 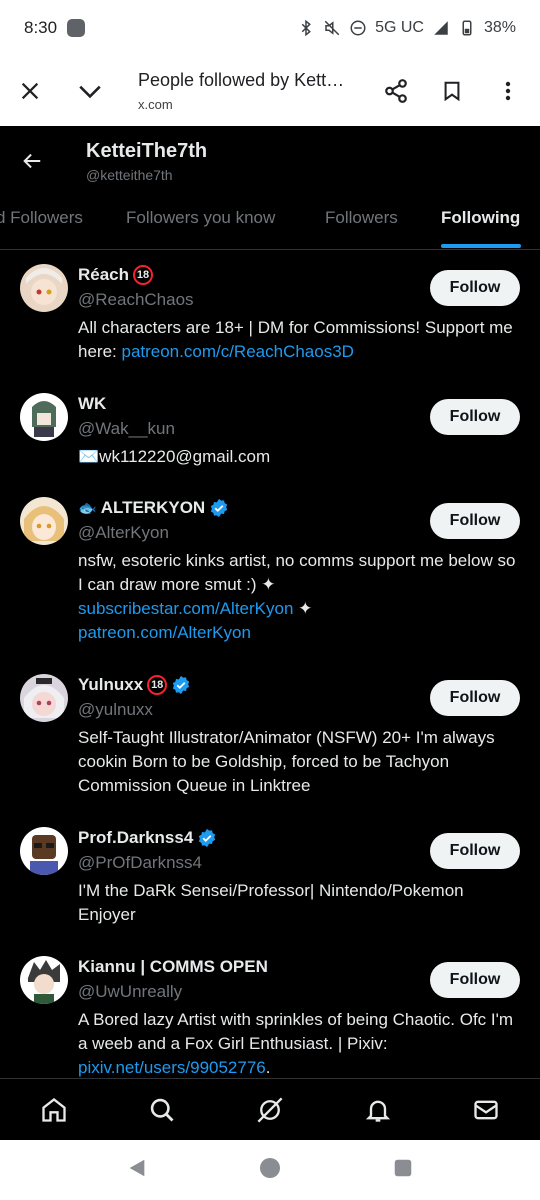 I want to click on status-time: 8:30, so click(x=41, y=27).